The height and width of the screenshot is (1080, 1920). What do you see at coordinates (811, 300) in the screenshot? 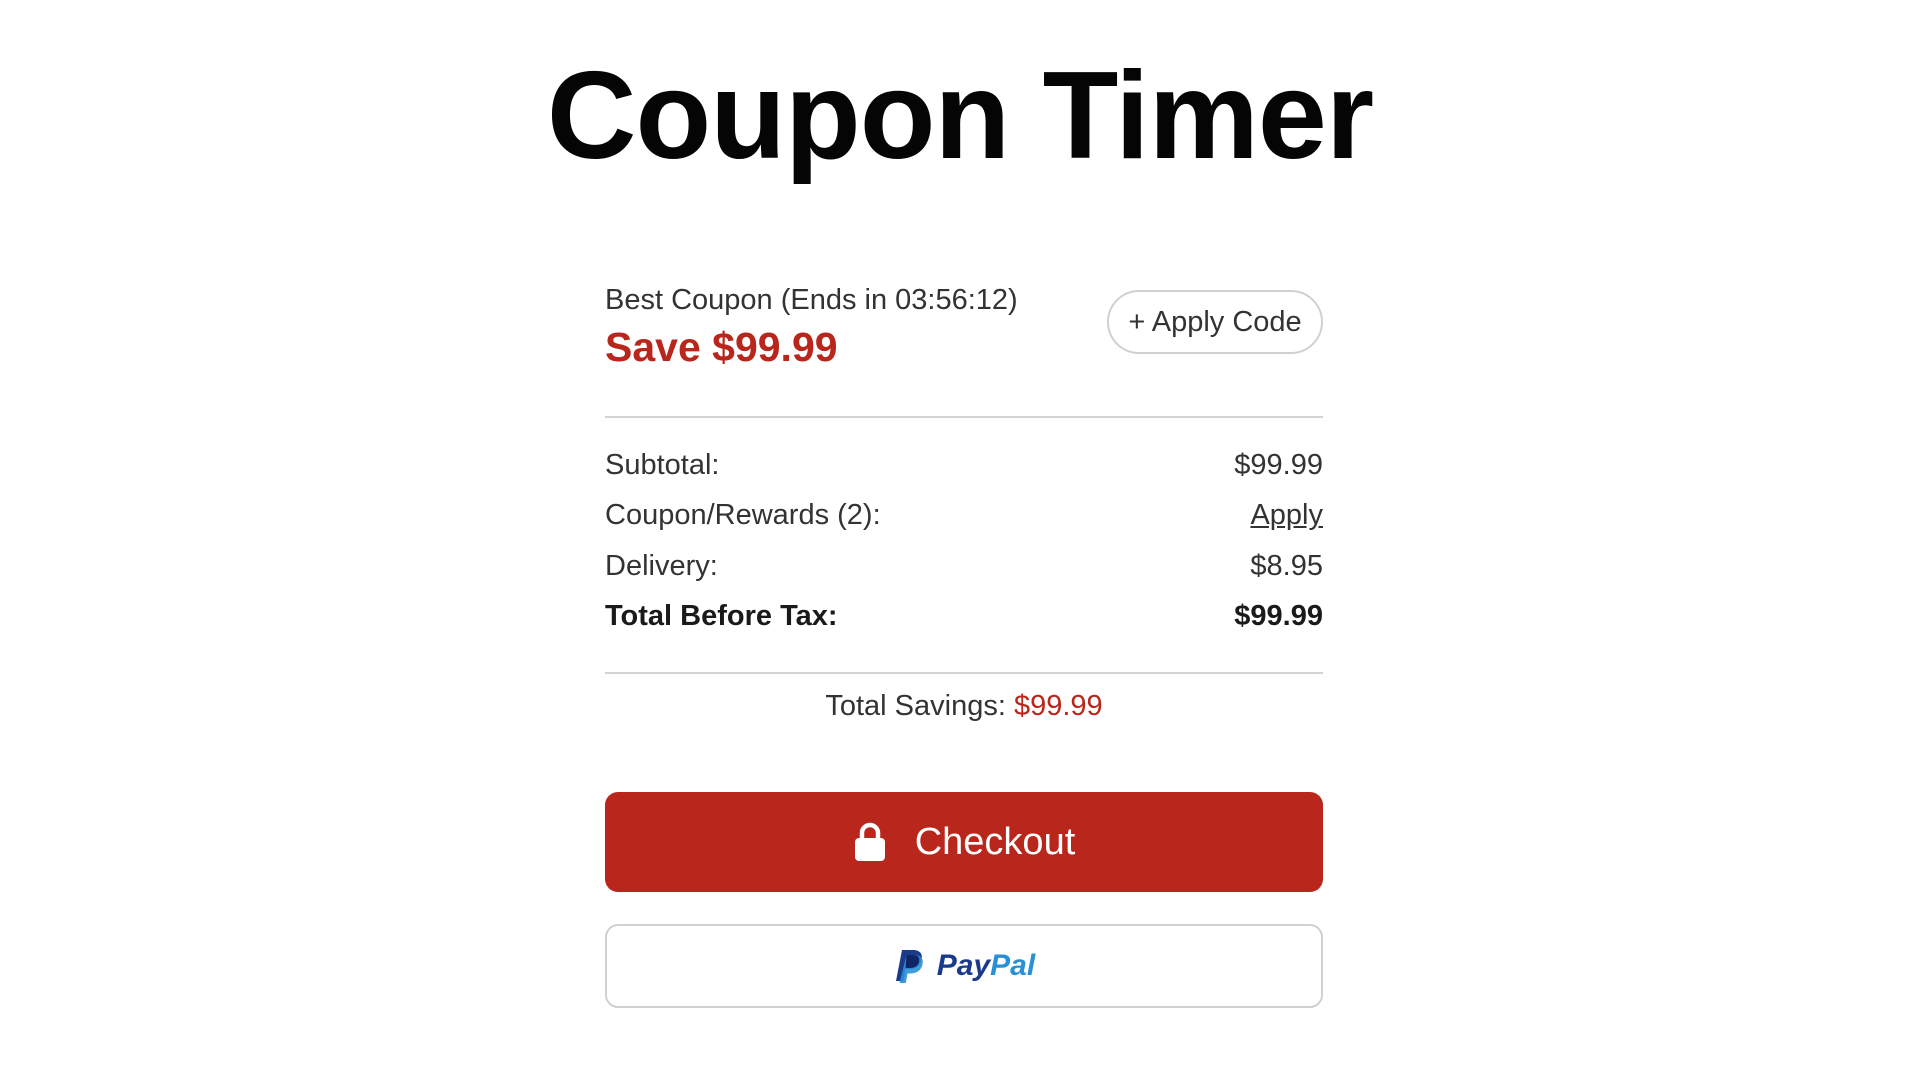
I see `coupon-timer-caption: Best Coupon (Ends in 03:56:12)` at bounding box center [811, 300].